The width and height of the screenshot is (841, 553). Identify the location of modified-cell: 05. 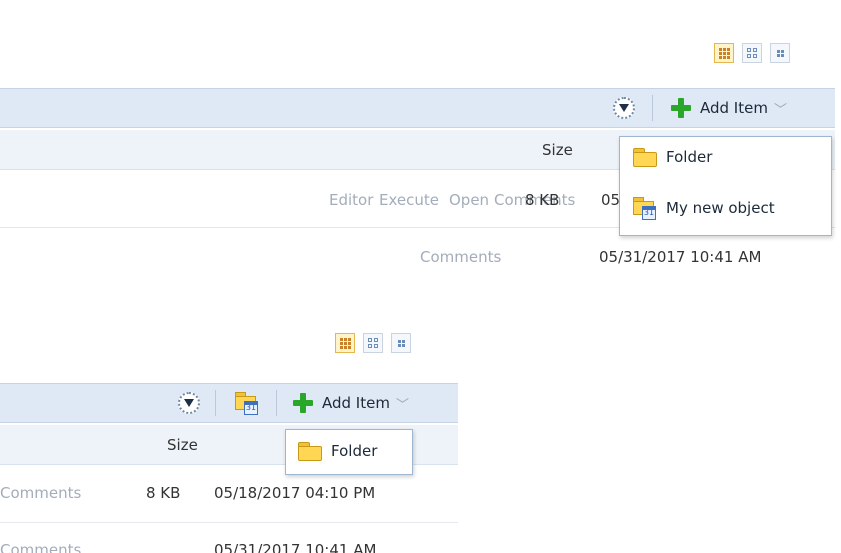
(611, 200).